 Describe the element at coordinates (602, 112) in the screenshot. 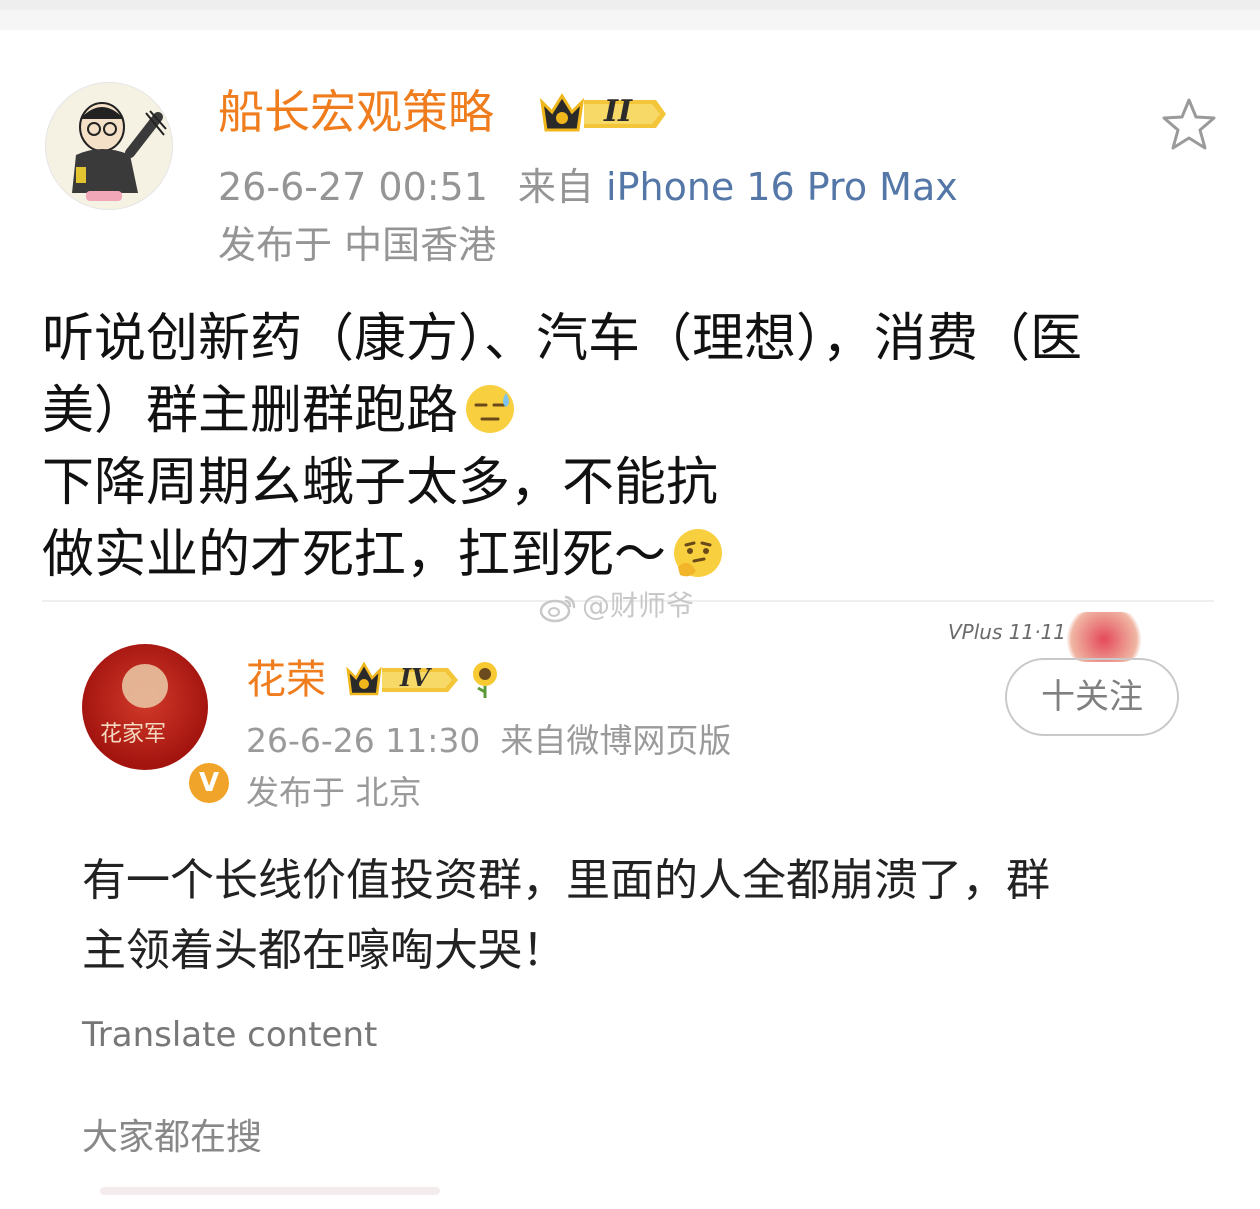

I see `crown-level-badge-icon` at that location.